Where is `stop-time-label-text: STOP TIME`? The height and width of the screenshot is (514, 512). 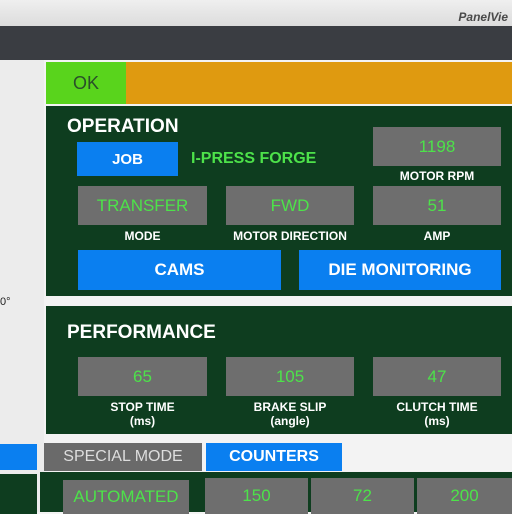
stop-time-label-text: STOP TIME is located at coordinates (142, 407).